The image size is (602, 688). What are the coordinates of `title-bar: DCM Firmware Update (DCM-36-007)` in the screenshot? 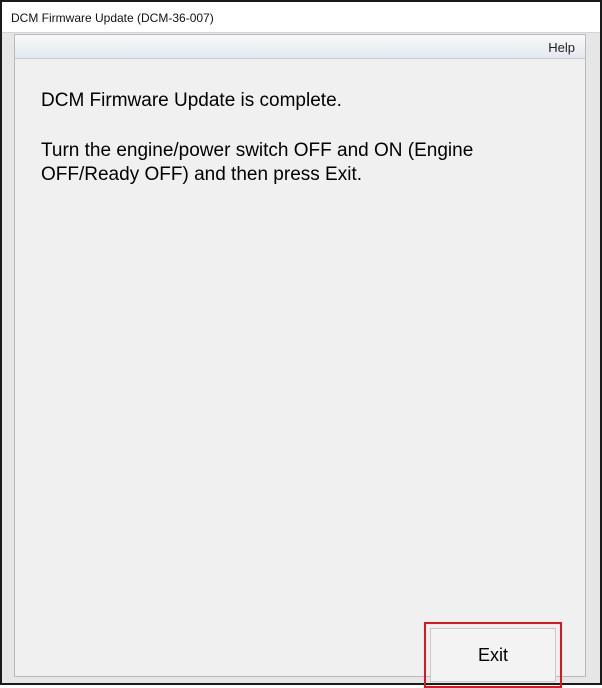 It's located at (301, 17).